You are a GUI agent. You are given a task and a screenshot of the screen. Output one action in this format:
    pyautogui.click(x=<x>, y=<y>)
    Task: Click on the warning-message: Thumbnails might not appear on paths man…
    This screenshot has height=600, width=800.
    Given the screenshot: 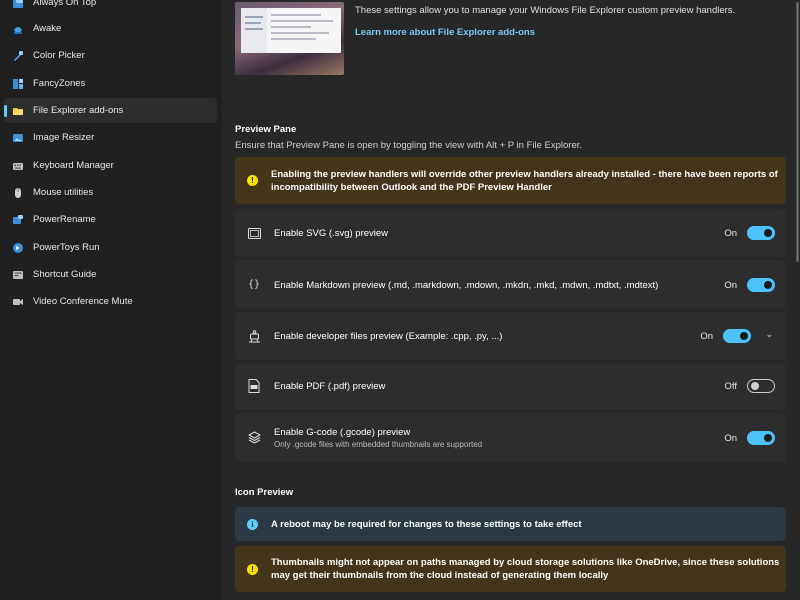 What is the action you would take?
    pyautogui.click(x=525, y=569)
    